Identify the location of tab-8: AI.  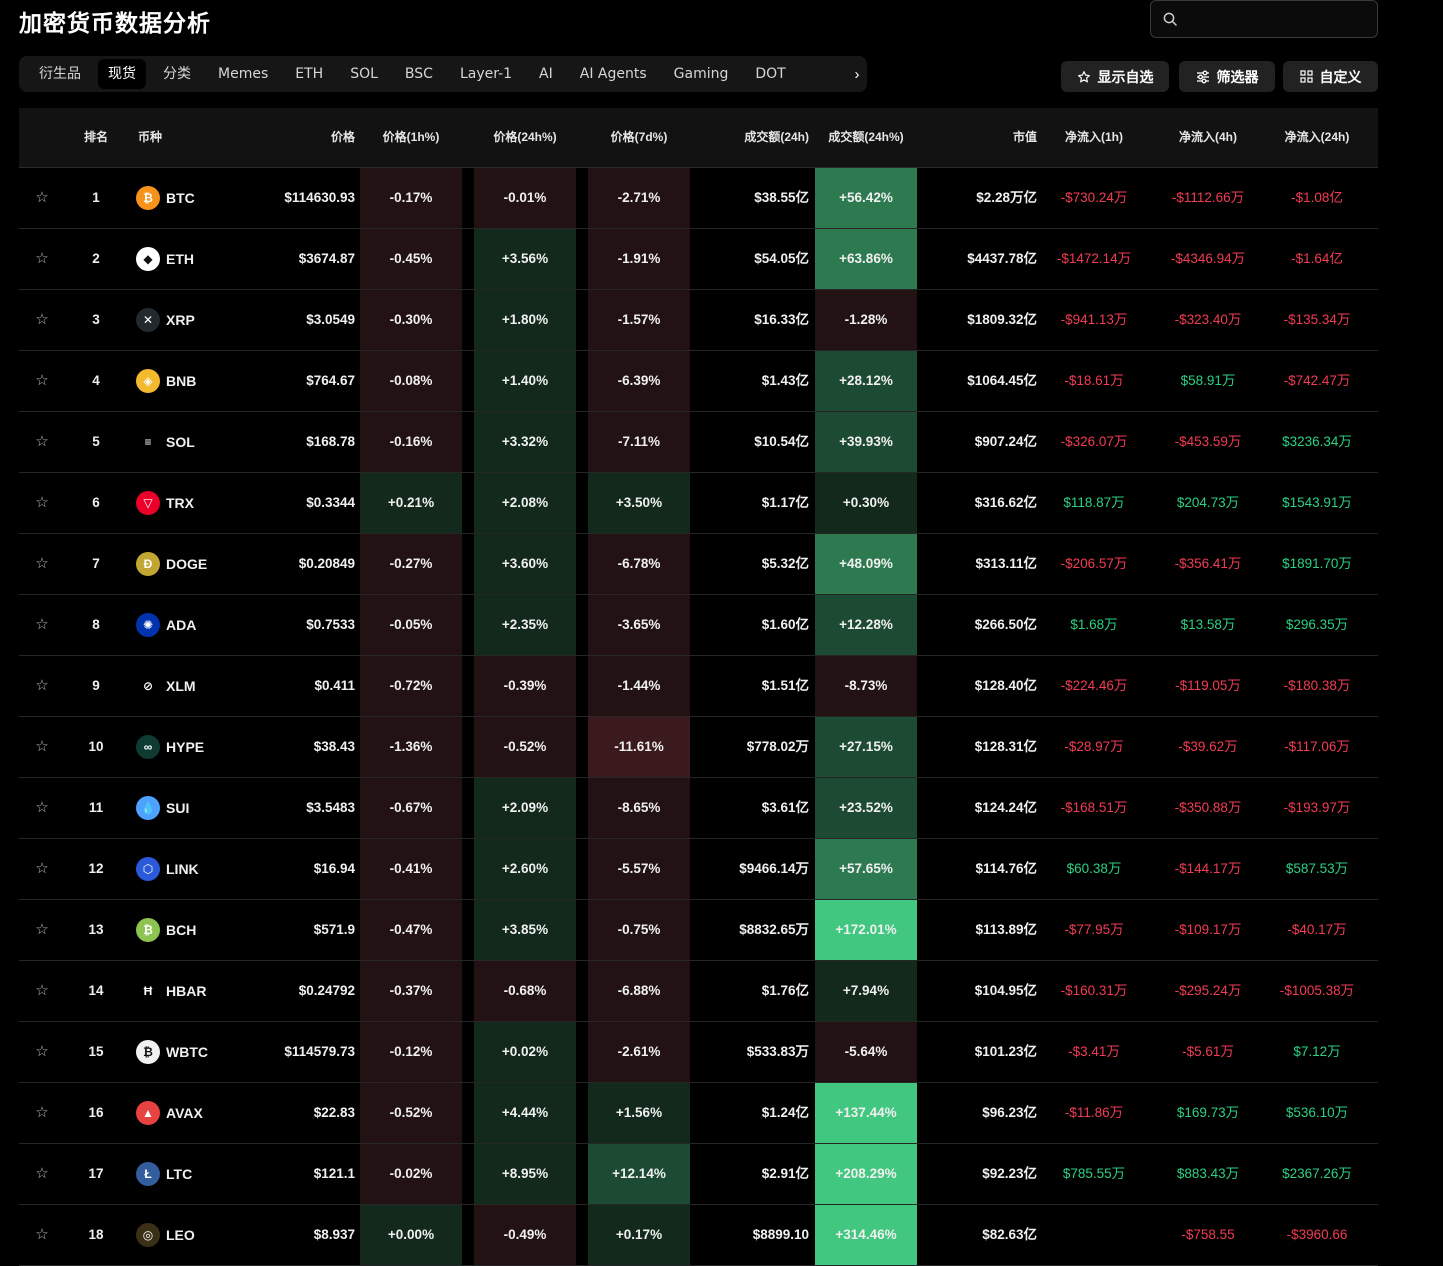
(546, 74).